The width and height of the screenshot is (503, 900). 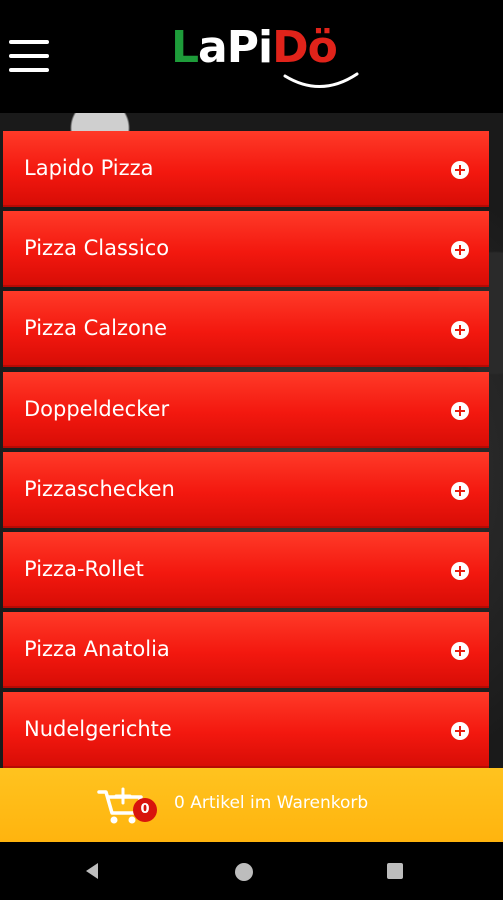 What do you see at coordinates (99, 488) in the screenshot?
I see `category-label: Pizzaschecken` at bounding box center [99, 488].